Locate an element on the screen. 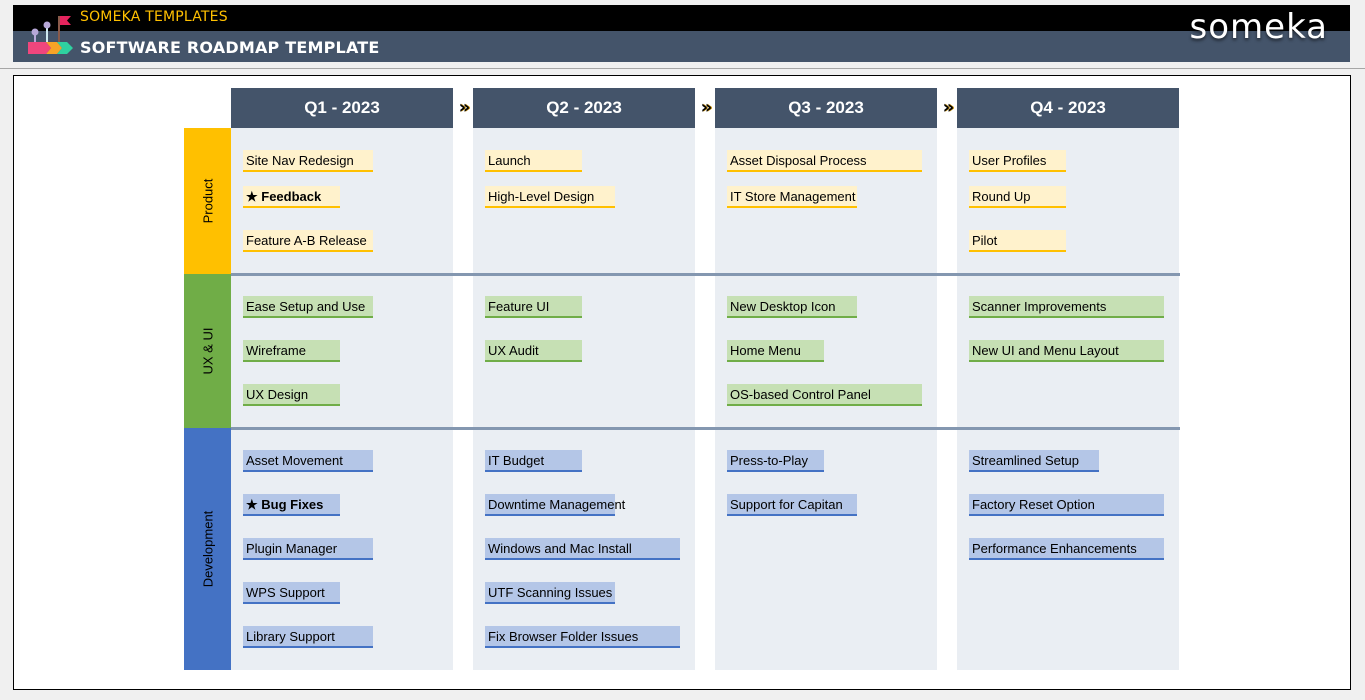 Image resolution: width=1365 pixels, height=700 pixels. category-label: UX & UI is located at coordinates (207, 351).